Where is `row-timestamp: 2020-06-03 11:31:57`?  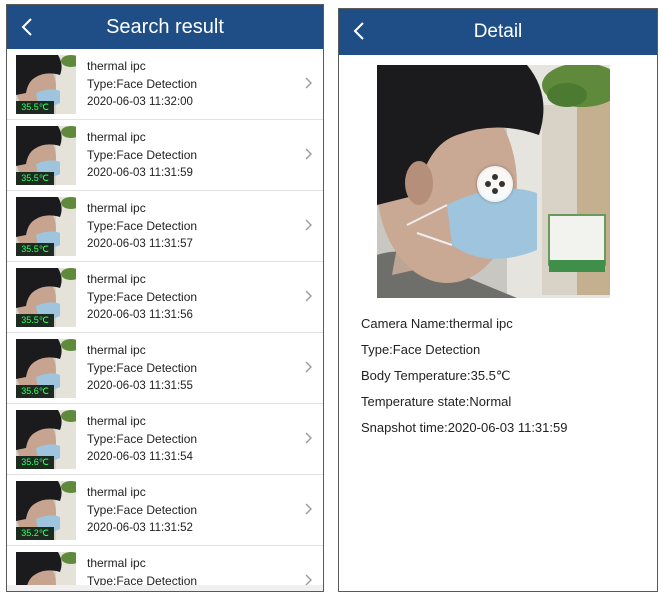
row-timestamp: 2020-06-03 11:31:57 is located at coordinates (140, 244).